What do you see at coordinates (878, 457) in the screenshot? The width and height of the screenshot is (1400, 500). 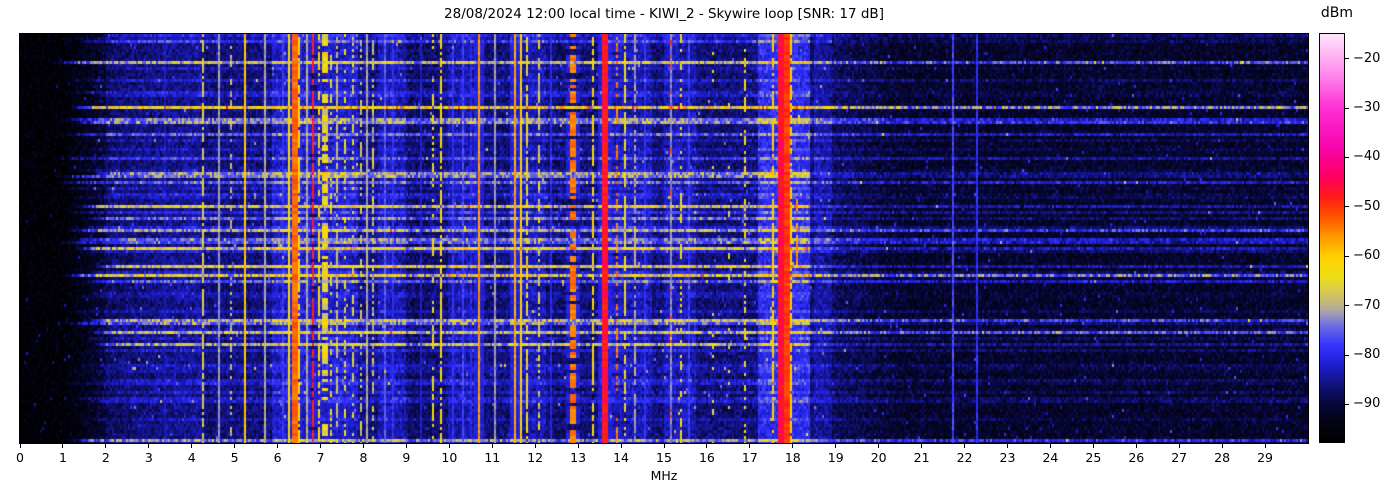 I see `x-tick-label: 20` at bounding box center [878, 457].